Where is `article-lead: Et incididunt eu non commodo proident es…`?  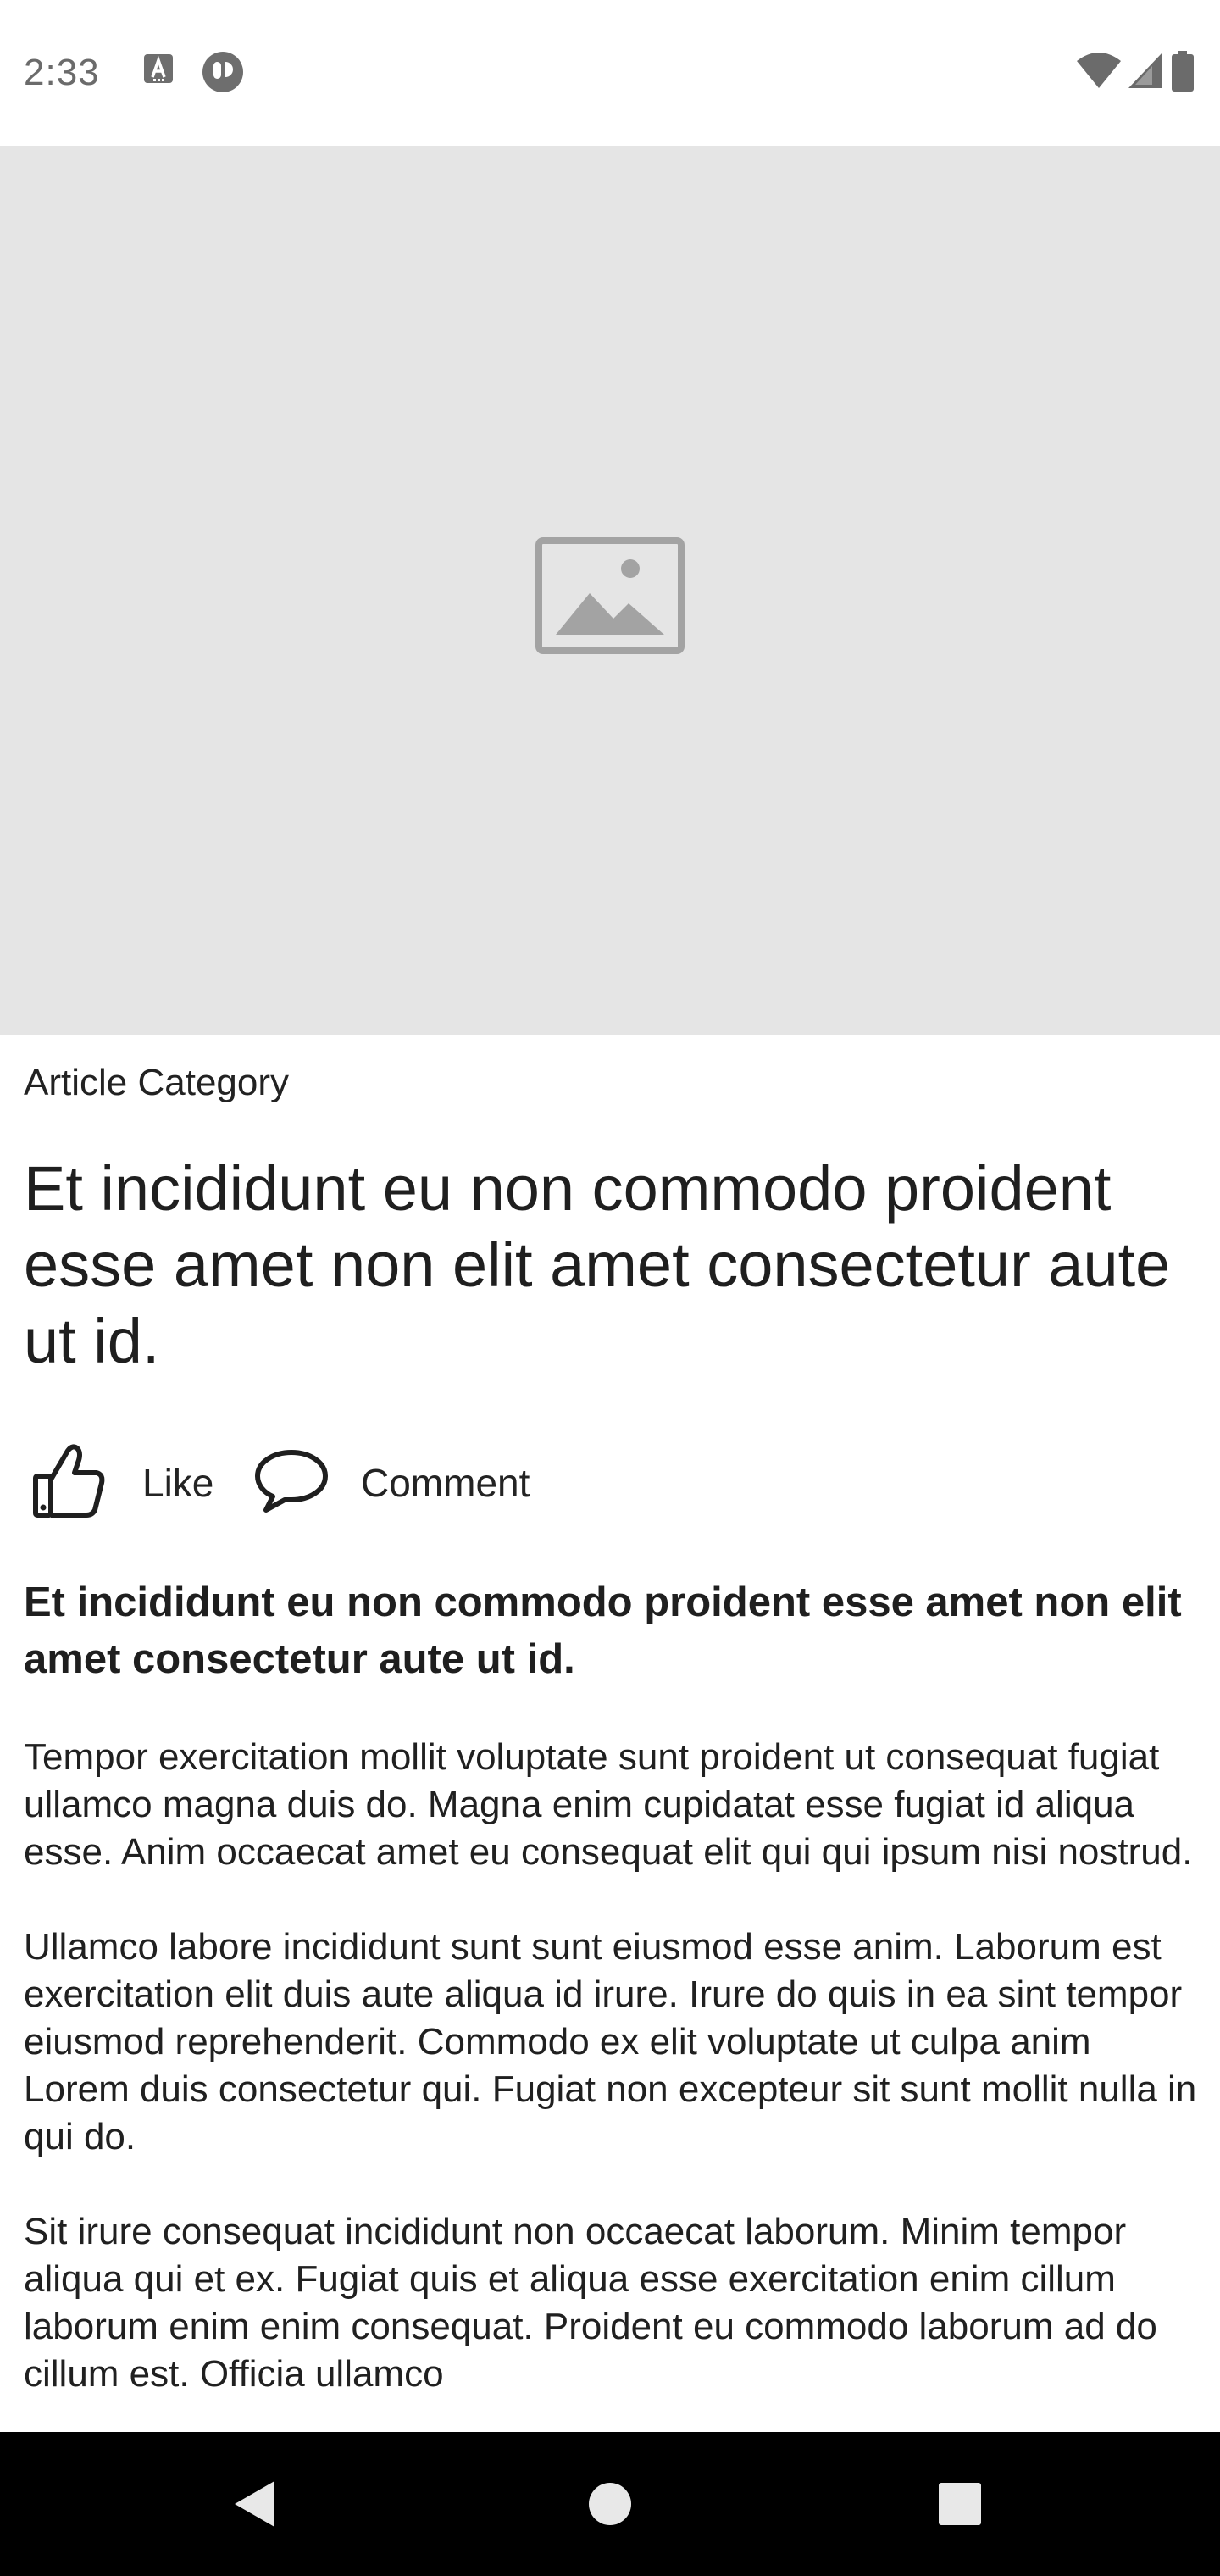
article-lead: Et incididunt eu non commodo proident es… is located at coordinates (603, 1630).